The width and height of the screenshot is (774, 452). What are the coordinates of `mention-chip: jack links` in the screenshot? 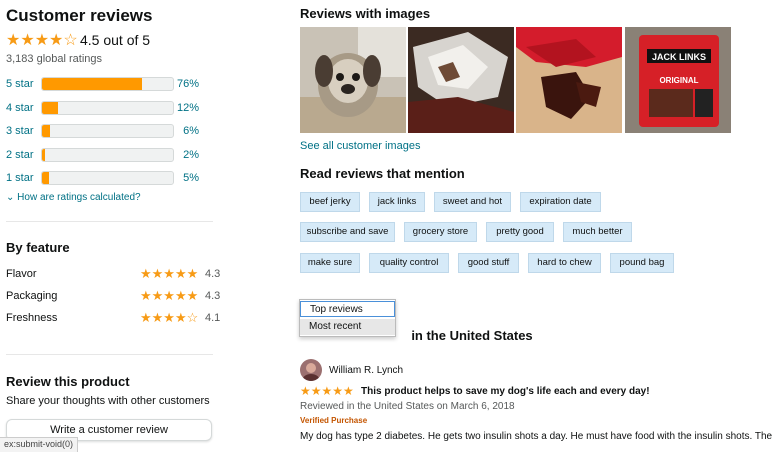 It's located at (397, 202).